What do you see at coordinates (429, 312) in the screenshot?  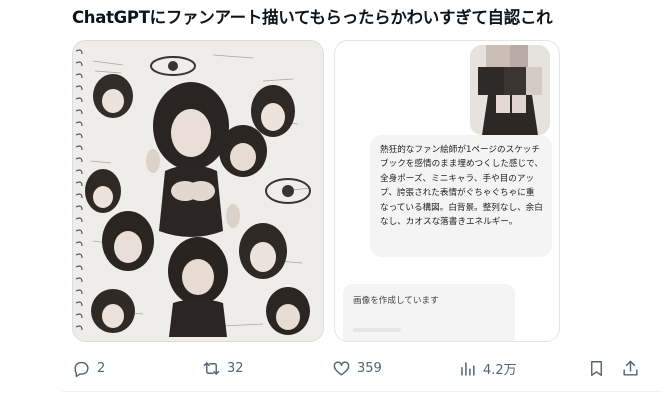 I see `generation-status-card: 画像を作成しています` at bounding box center [429, 312].